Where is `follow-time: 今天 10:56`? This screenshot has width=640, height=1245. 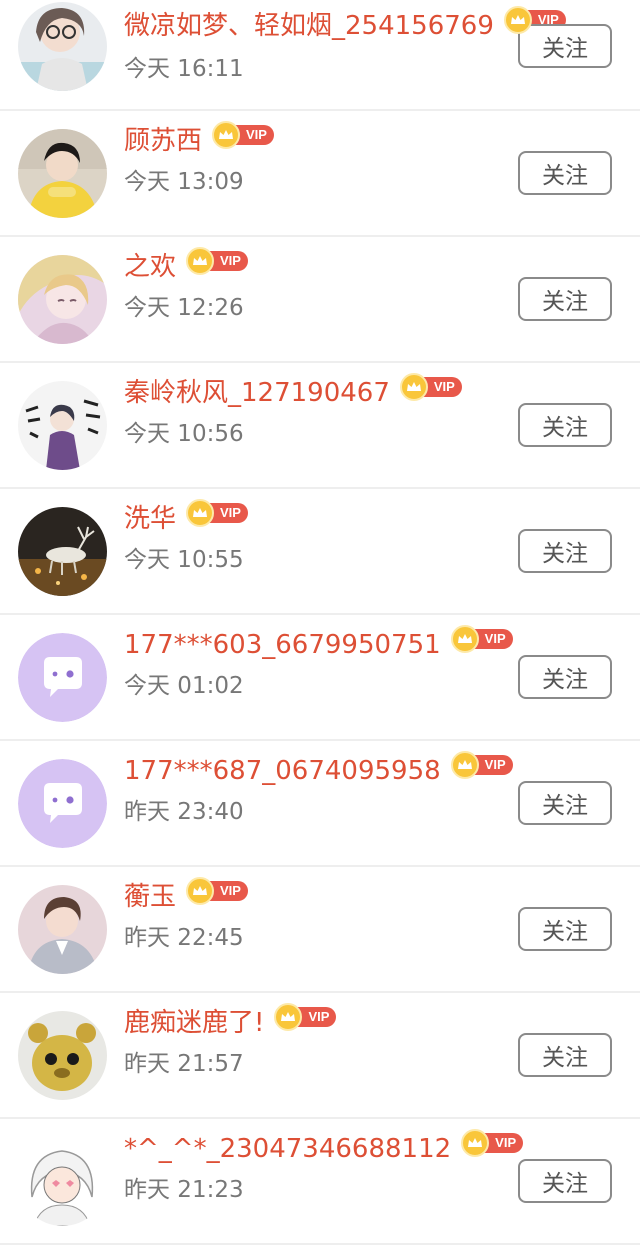
follow-time: 今天 10:56 is located at coordinates (184, 434).